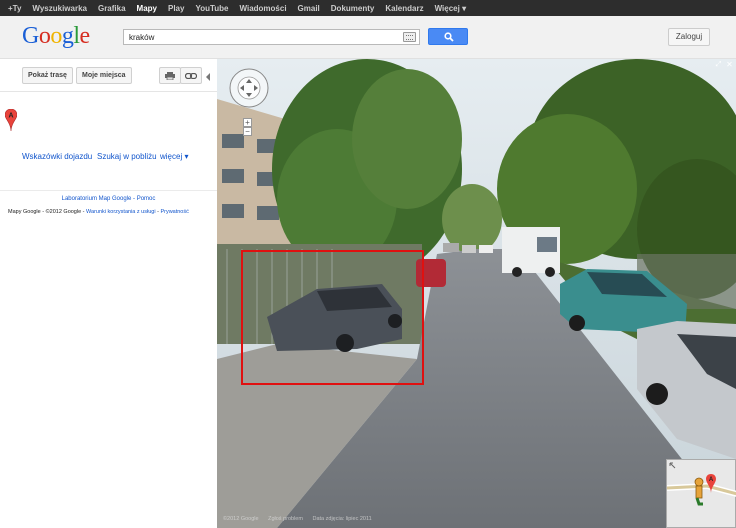  Describe the element at coordinates (112, 8) in the screenshot. I see `topbar-item: Grafika` at that location.